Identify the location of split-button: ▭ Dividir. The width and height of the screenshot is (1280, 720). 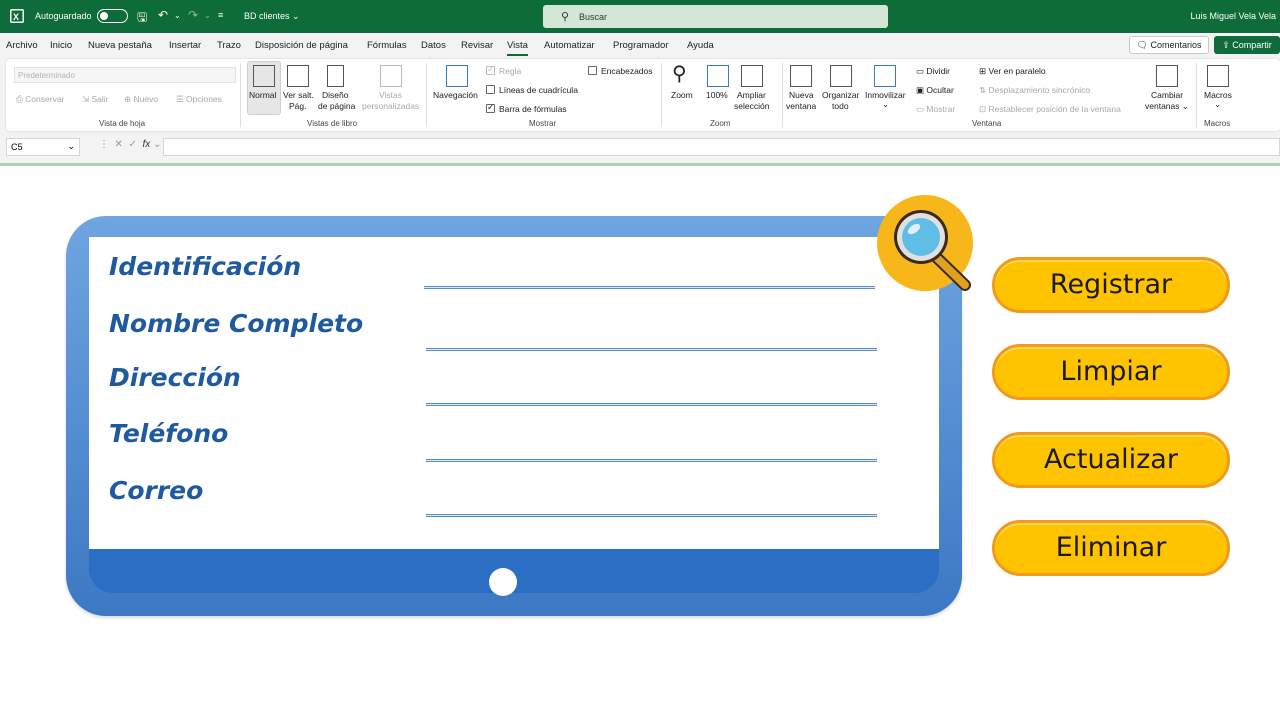
(933, 71).